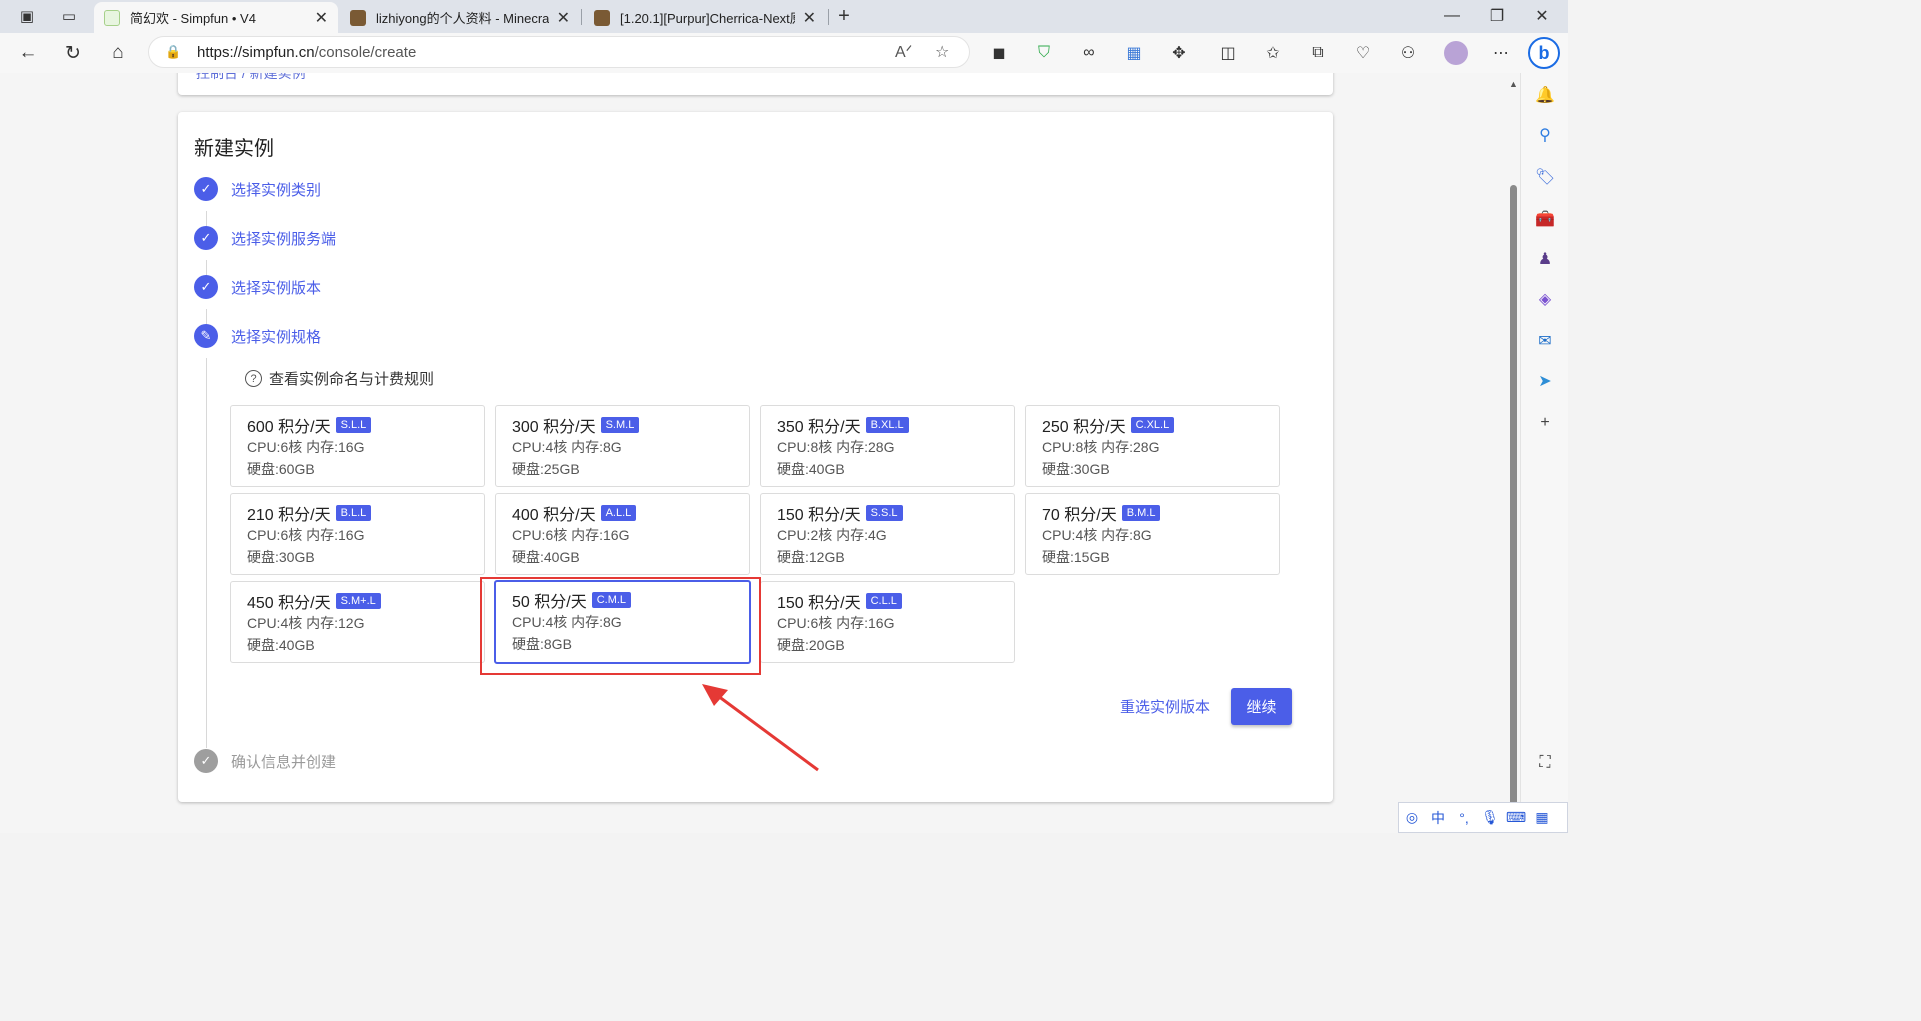 Image resolution: width=1921 pixels, height=1021 pixels. Describe the element at coordinates (1544, 453) in the screenshot. I see `edge-sidebar: 🔔 ⚲ 🏷 🧰 ♟ ◈ ✉ ➤ + ⛶` at that location.